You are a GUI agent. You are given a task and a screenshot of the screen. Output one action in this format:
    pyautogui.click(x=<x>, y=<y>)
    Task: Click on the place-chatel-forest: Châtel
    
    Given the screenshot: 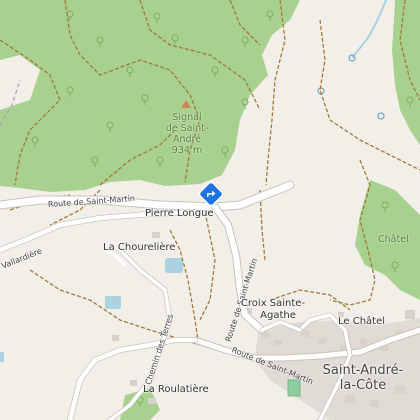 What is the action you would take?
    pyautogui.click(x=393, y=240)
    